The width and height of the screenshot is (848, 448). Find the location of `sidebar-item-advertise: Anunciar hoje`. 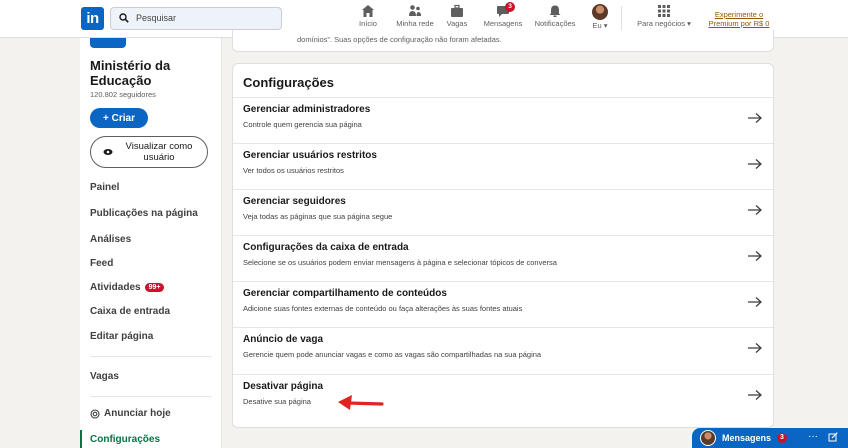

sidebar-item-advertise: Anunciar hoje is located at coordinates (130, 413).